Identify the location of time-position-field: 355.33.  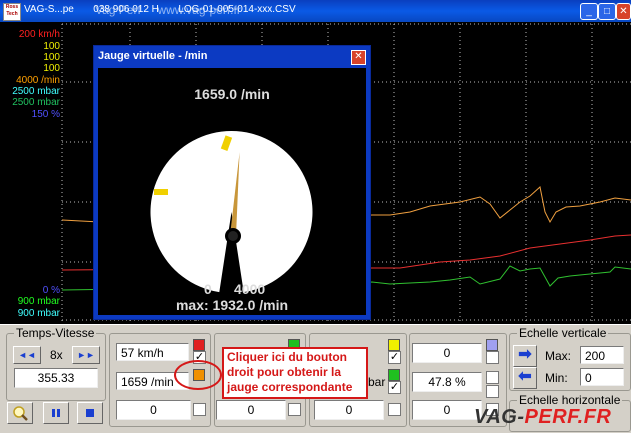
(56, 378).